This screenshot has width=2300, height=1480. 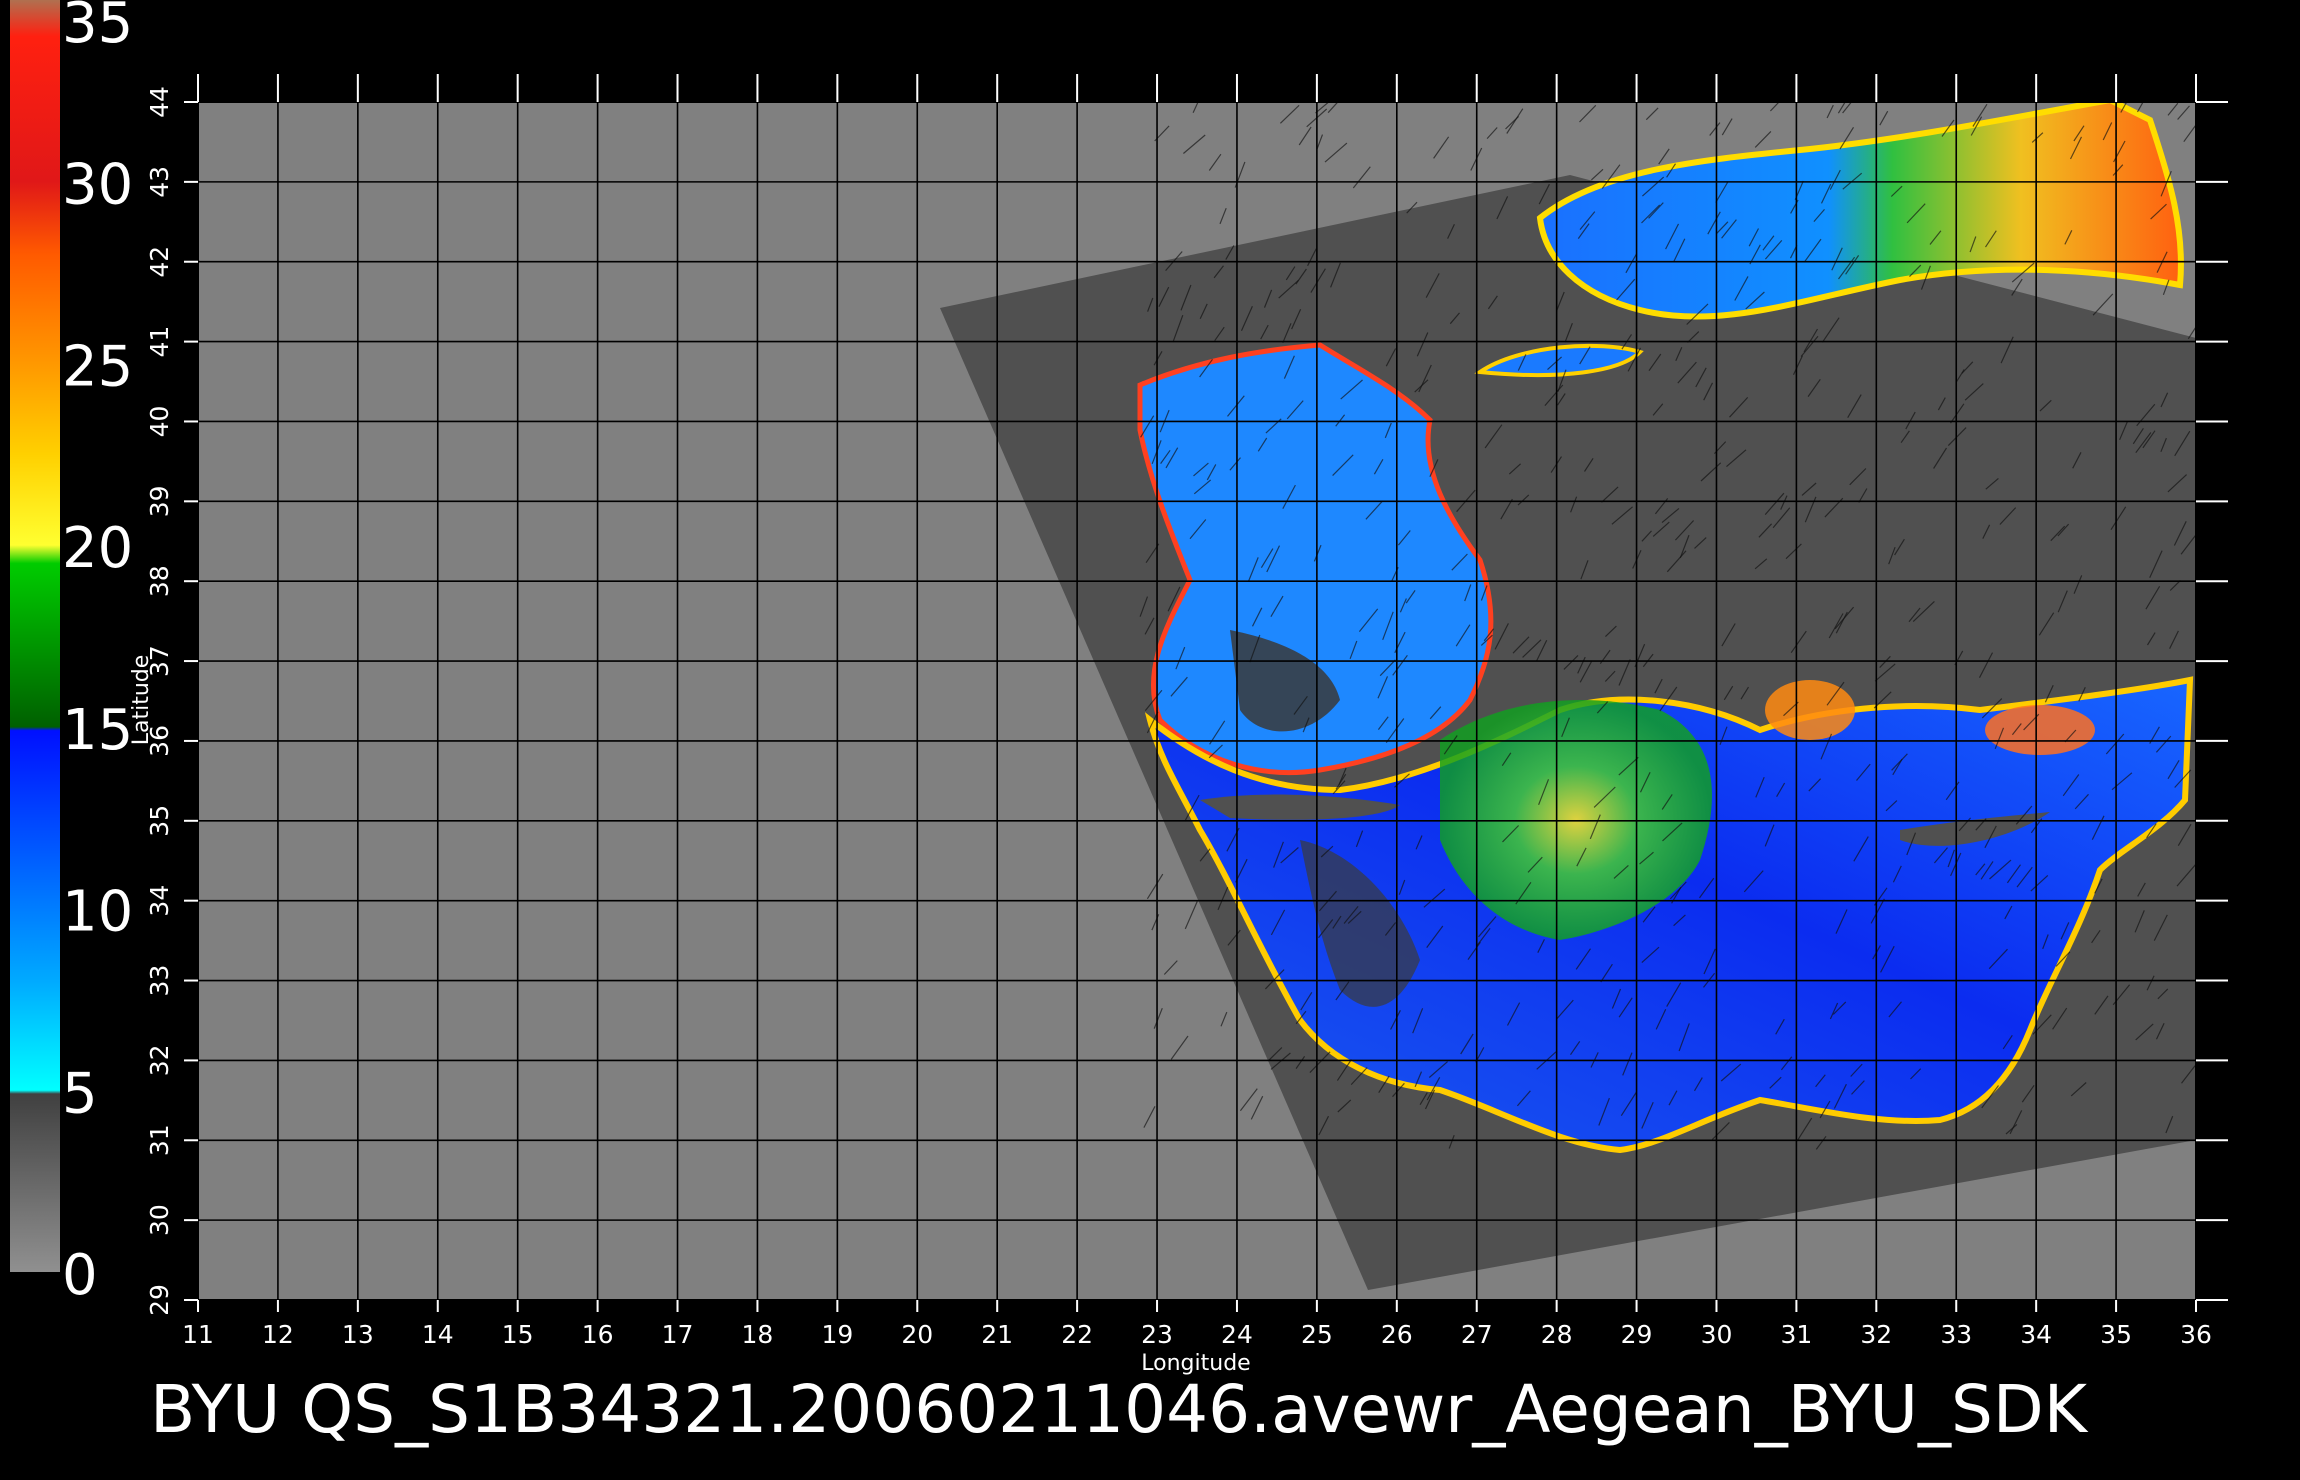 What do you see at coordinates (97, 185) in the screenshot?
I see `colorbar-tick-30: 30` at bounding box center [97, 185].